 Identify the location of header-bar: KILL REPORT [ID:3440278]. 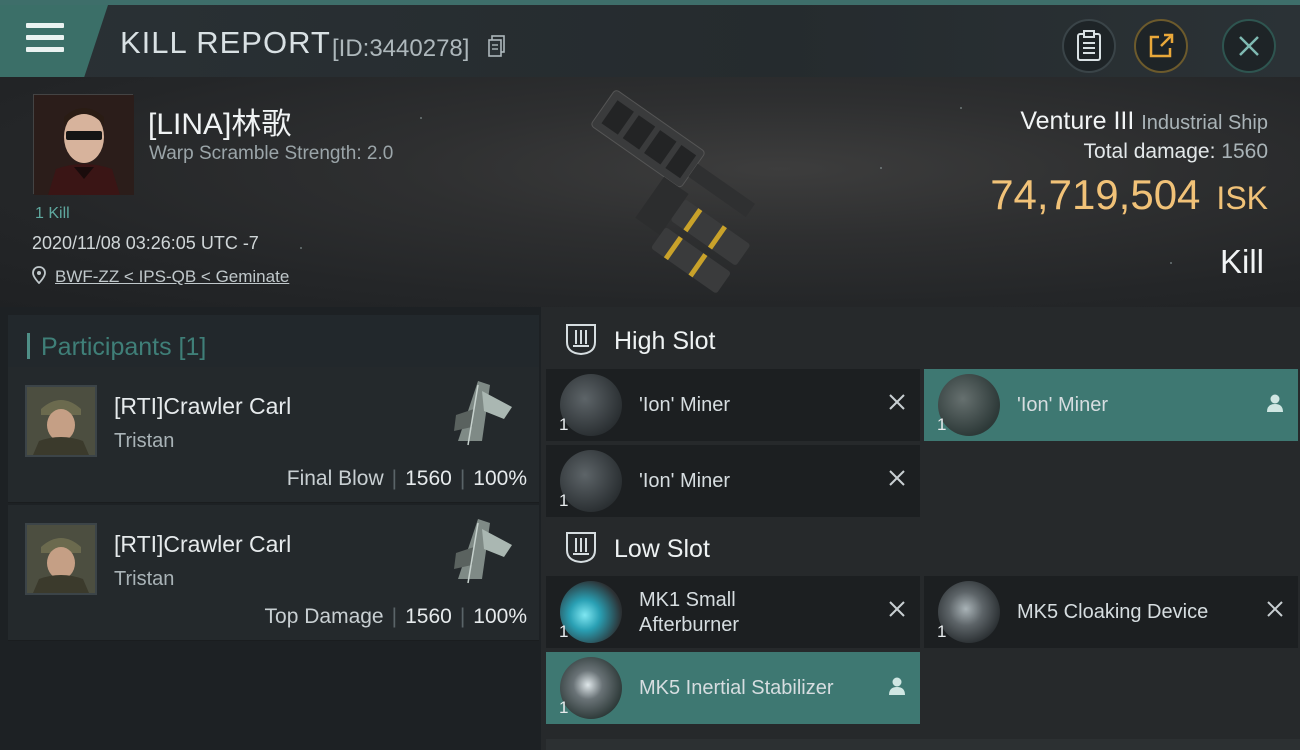
(650, 41).